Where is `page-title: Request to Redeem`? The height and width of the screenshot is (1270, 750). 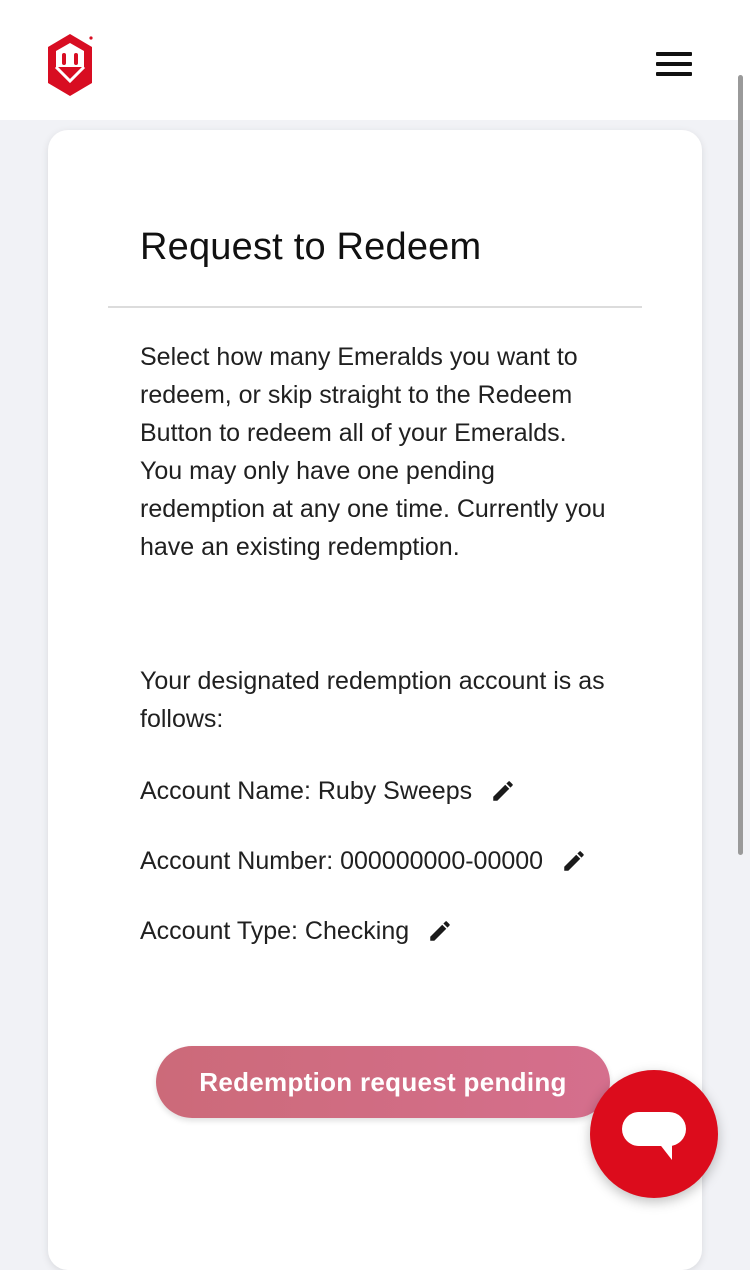
page-title: Request to Redeem is located at coordinates (311, 247).